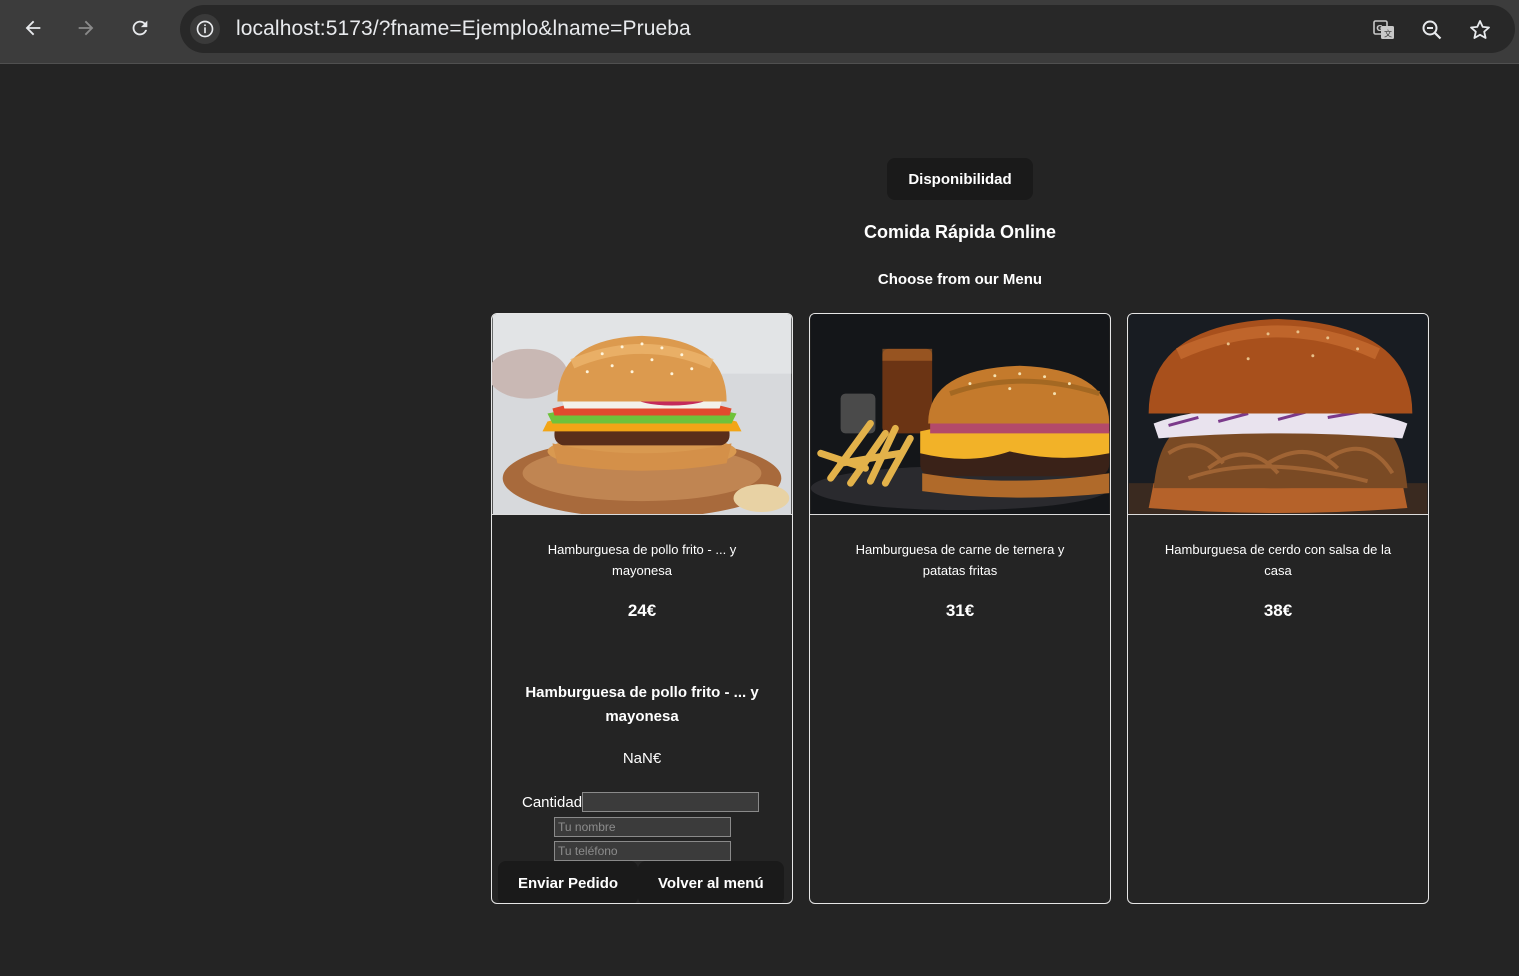 This screenshot has width=1519, height=976. I want to click on name-input, so click(642, 827).